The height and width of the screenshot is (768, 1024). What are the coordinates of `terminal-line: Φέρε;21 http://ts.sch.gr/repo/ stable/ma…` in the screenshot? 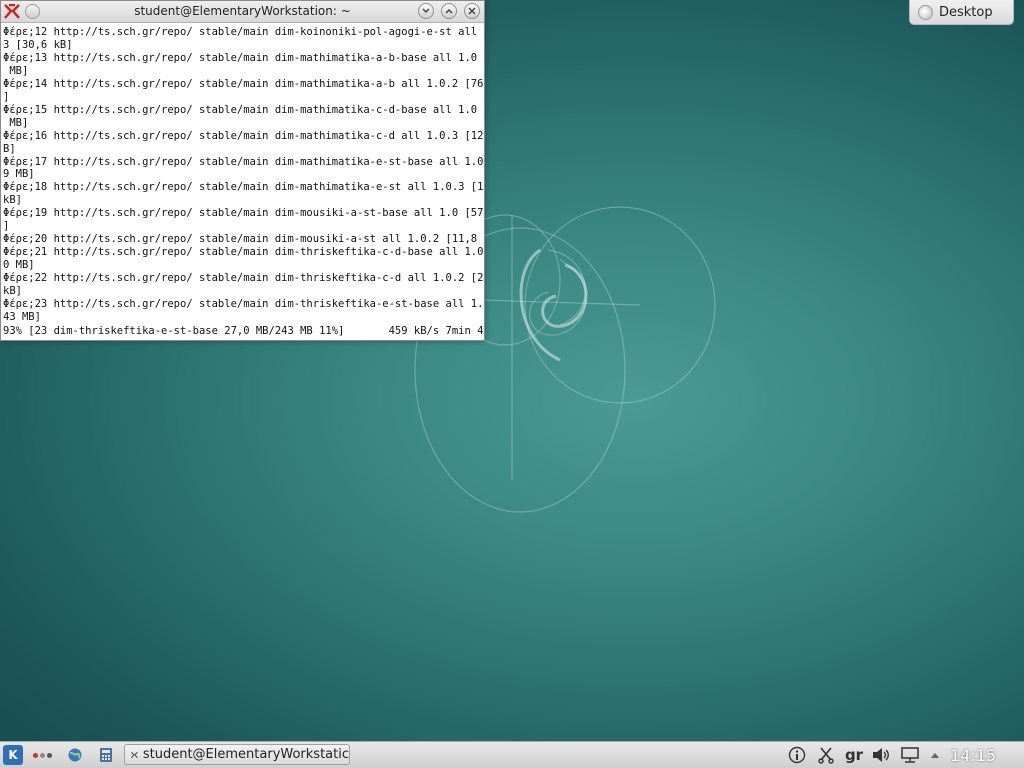 It's located at (243, 252).